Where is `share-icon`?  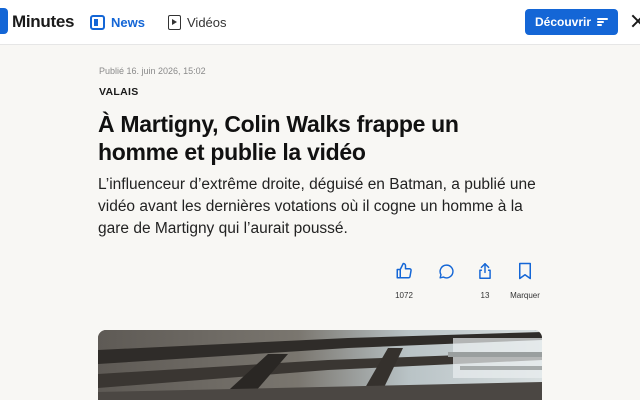
share-icon is located at coordinates (485, 270).